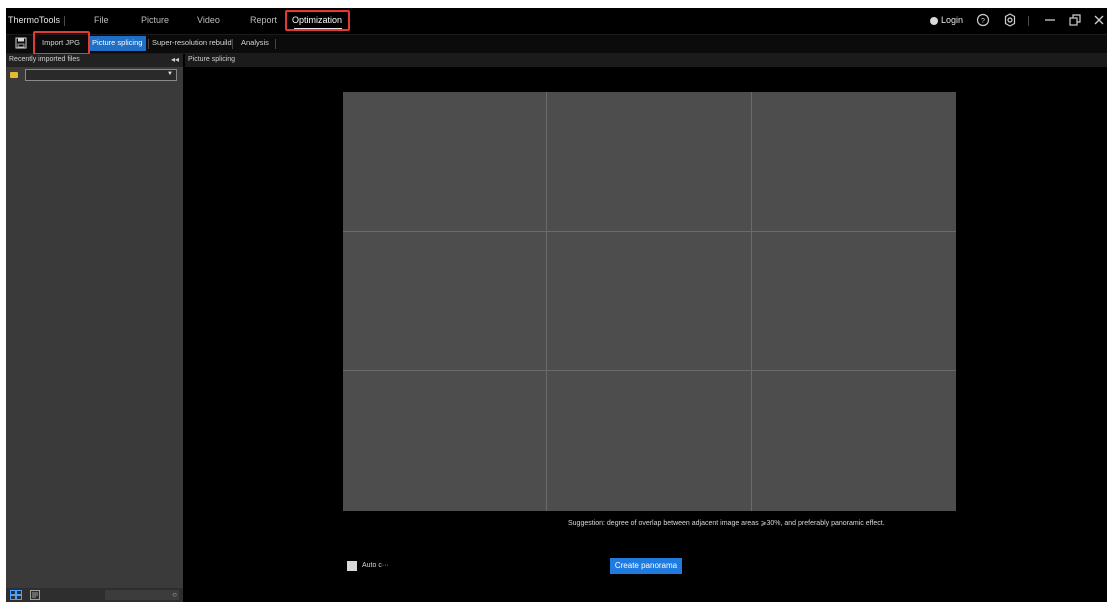 This screenshot has width=1107, height=602. What do you see at coordinates (117, 42) in the screenshot?
I see `tab-picture-splicing: Picture splicing` at bounding box center [117, 42].